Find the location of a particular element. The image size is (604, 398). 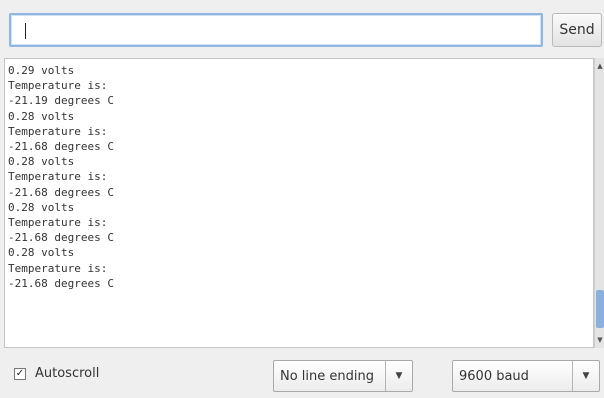

text-caret is located at coordinates (25, 31).